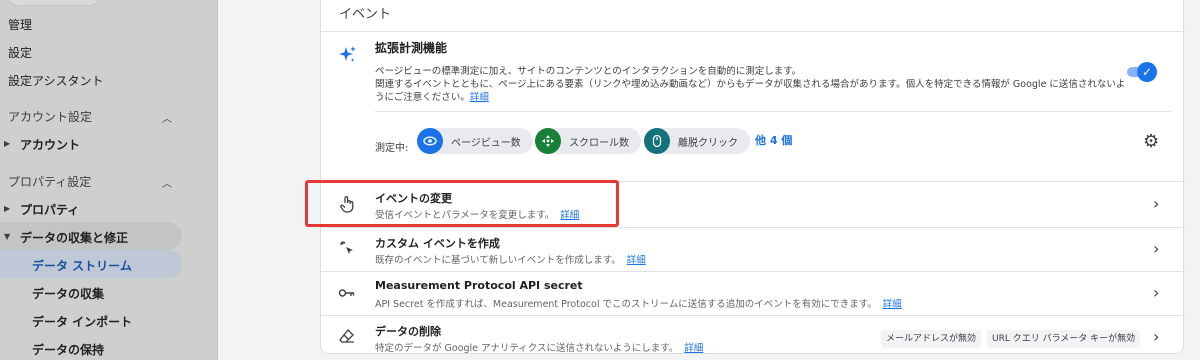 The width and height of the screenshot is (1200, 360). I want to click on more-link: 他 4 個, so click(773, 140).